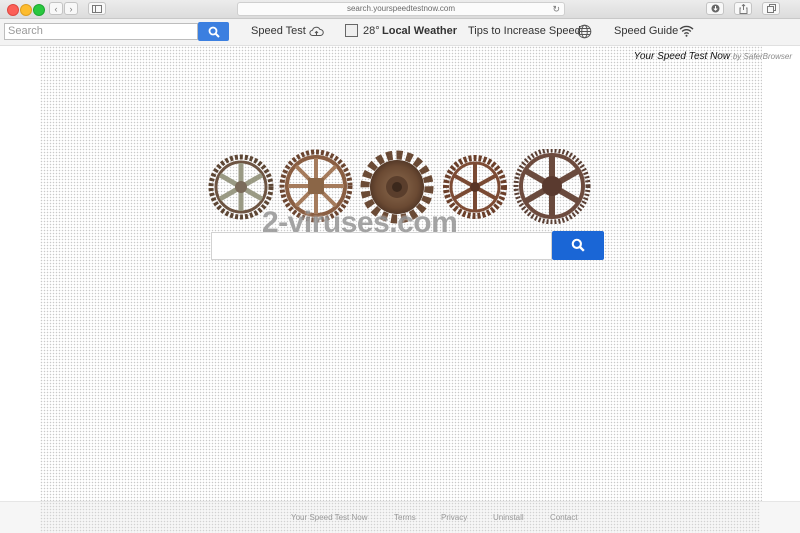 The image size is (800, 533). Describe the element at coordinates (316, 31) in the screenshot. I see `cloud-upload-icon` at that location.